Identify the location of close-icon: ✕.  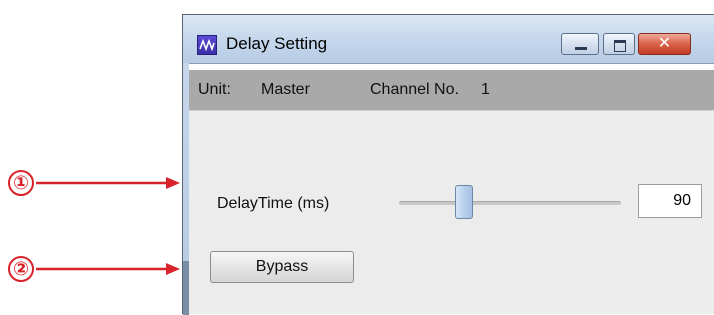
(664, 43).